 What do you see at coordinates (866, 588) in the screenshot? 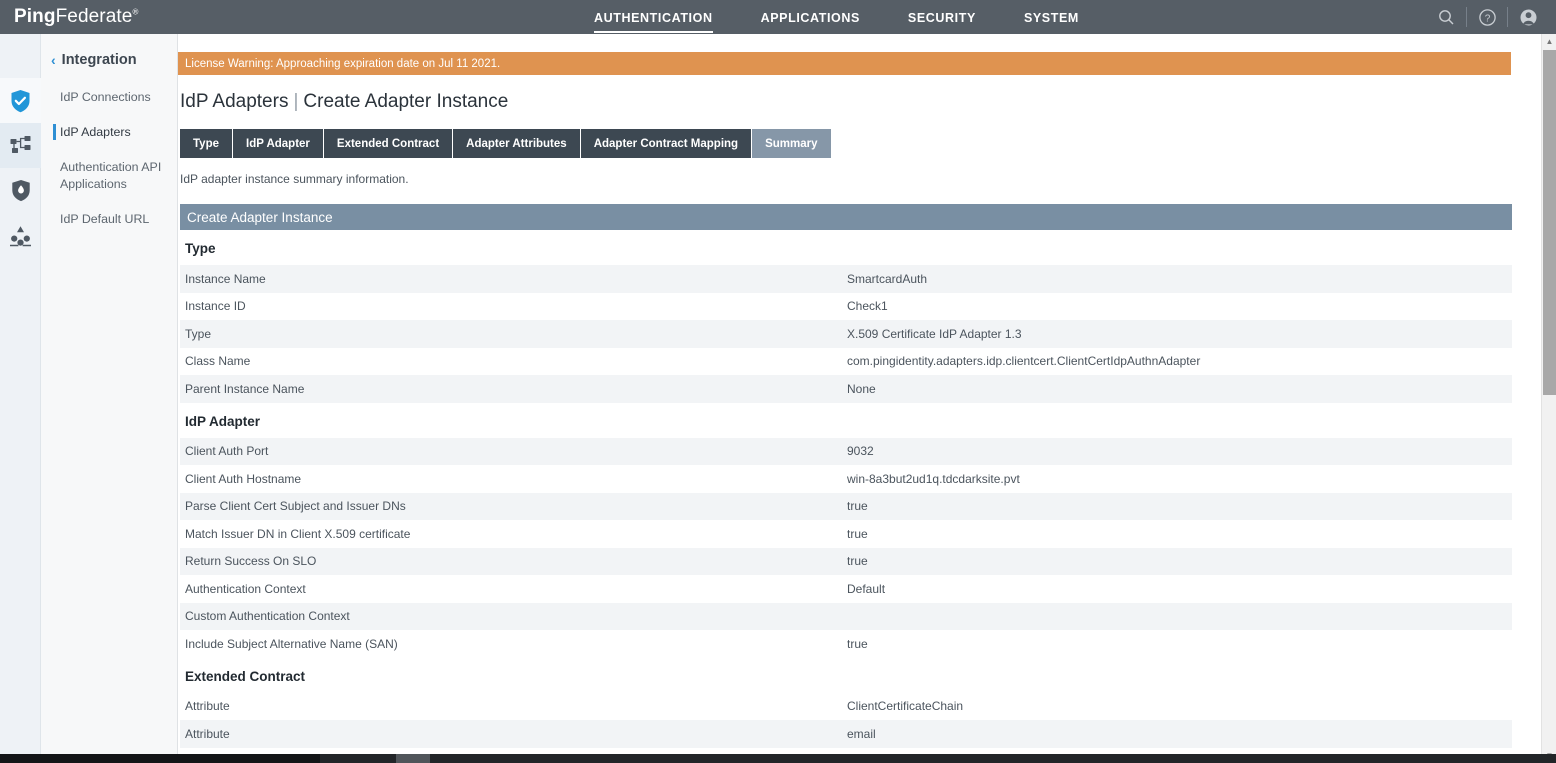
I see `row-value: Default` at bounding box center [866, 588].